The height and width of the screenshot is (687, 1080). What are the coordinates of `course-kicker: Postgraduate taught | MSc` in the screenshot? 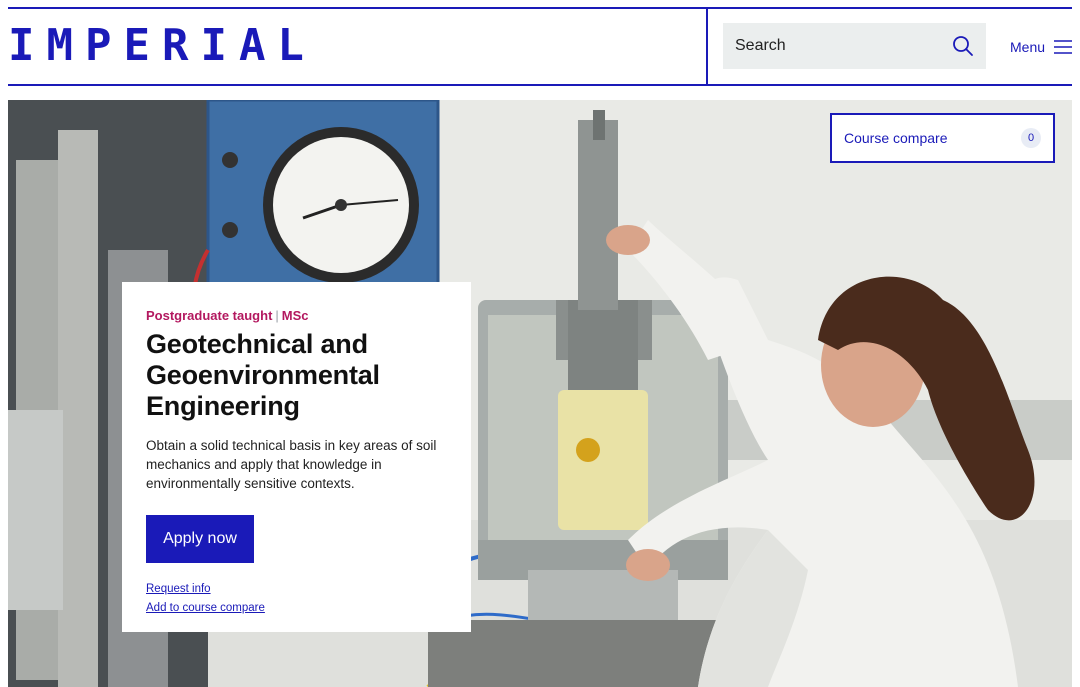 It's located at (296, 315).